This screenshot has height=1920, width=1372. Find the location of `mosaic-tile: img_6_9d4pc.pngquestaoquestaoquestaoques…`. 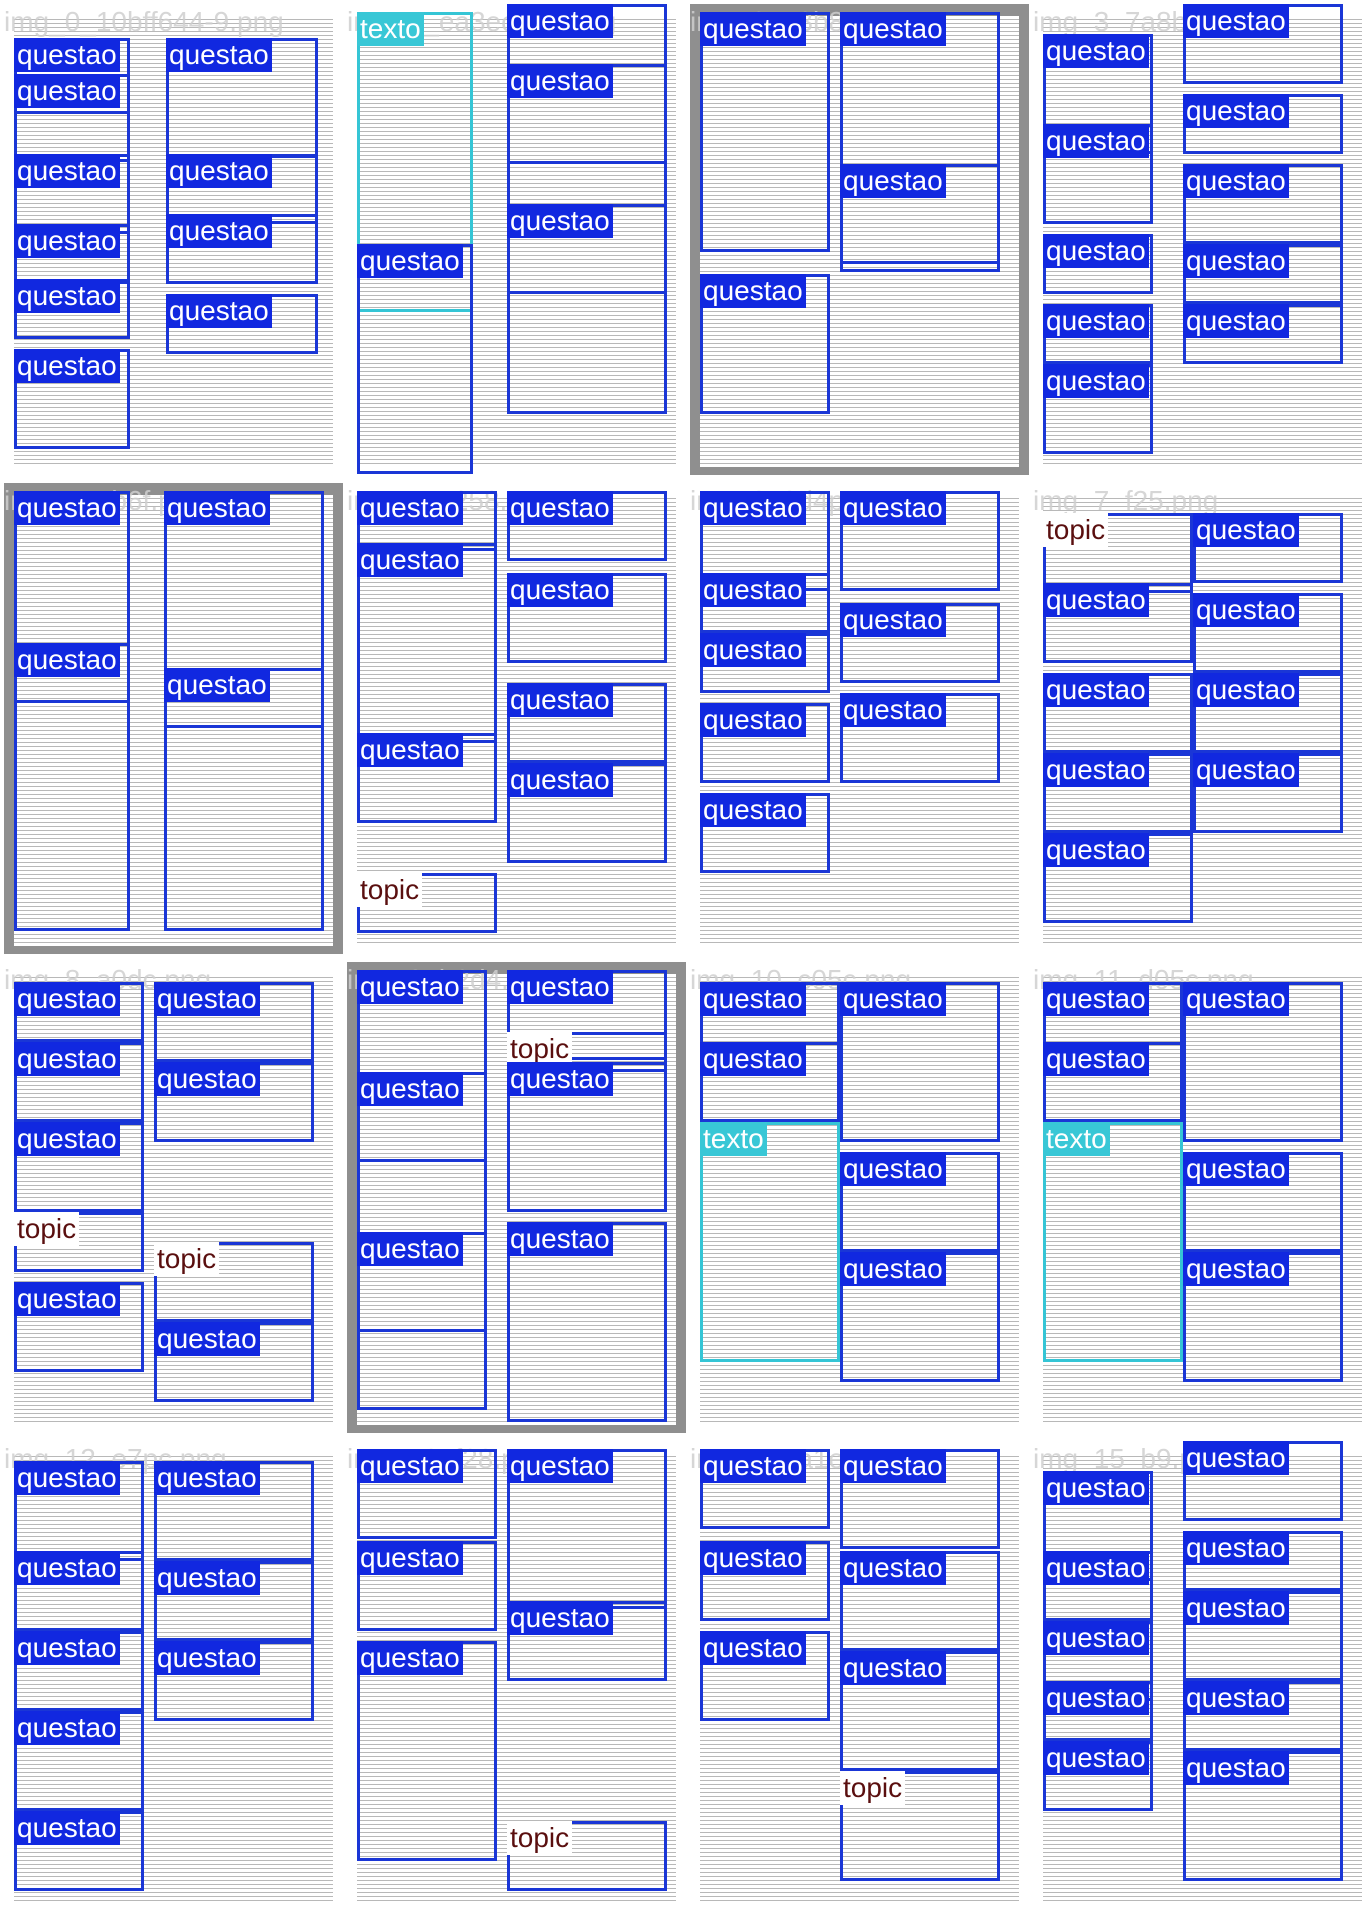

mosaic-tile: img_6_9d4pc.pngquestaoquestaoquestaoques… is located at coordinates (859, 718).